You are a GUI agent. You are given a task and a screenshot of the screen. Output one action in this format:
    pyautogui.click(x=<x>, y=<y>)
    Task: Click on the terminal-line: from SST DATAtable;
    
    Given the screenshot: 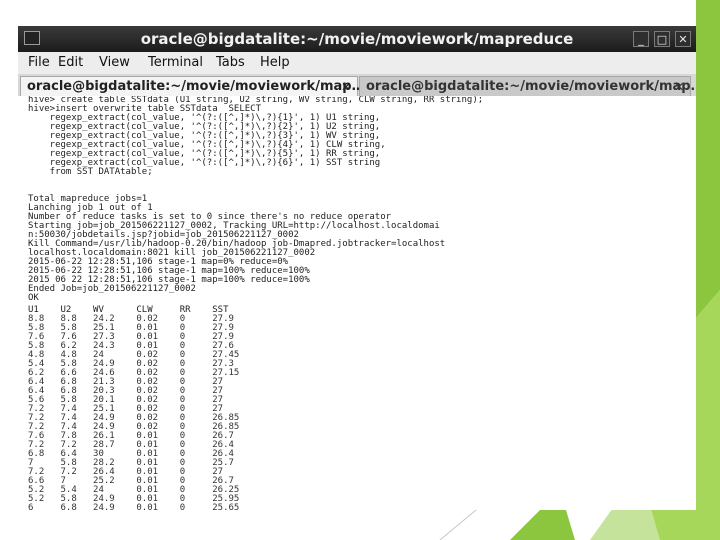 What is the action you would take?
    pyautogui.click(x=90, y=172)
    